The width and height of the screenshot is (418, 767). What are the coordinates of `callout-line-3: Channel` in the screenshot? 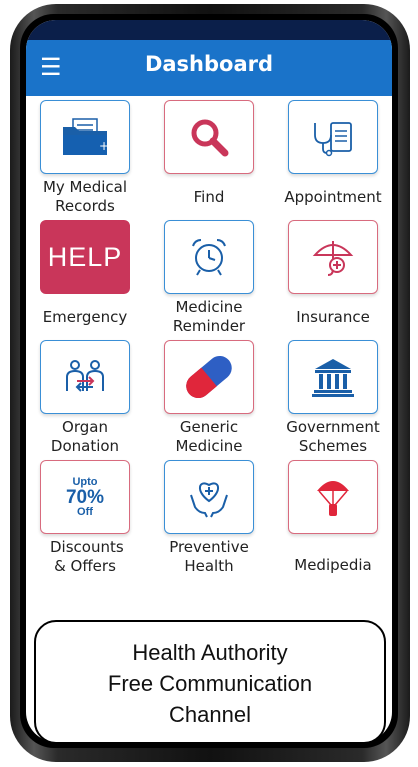 It's located at (210, 714).